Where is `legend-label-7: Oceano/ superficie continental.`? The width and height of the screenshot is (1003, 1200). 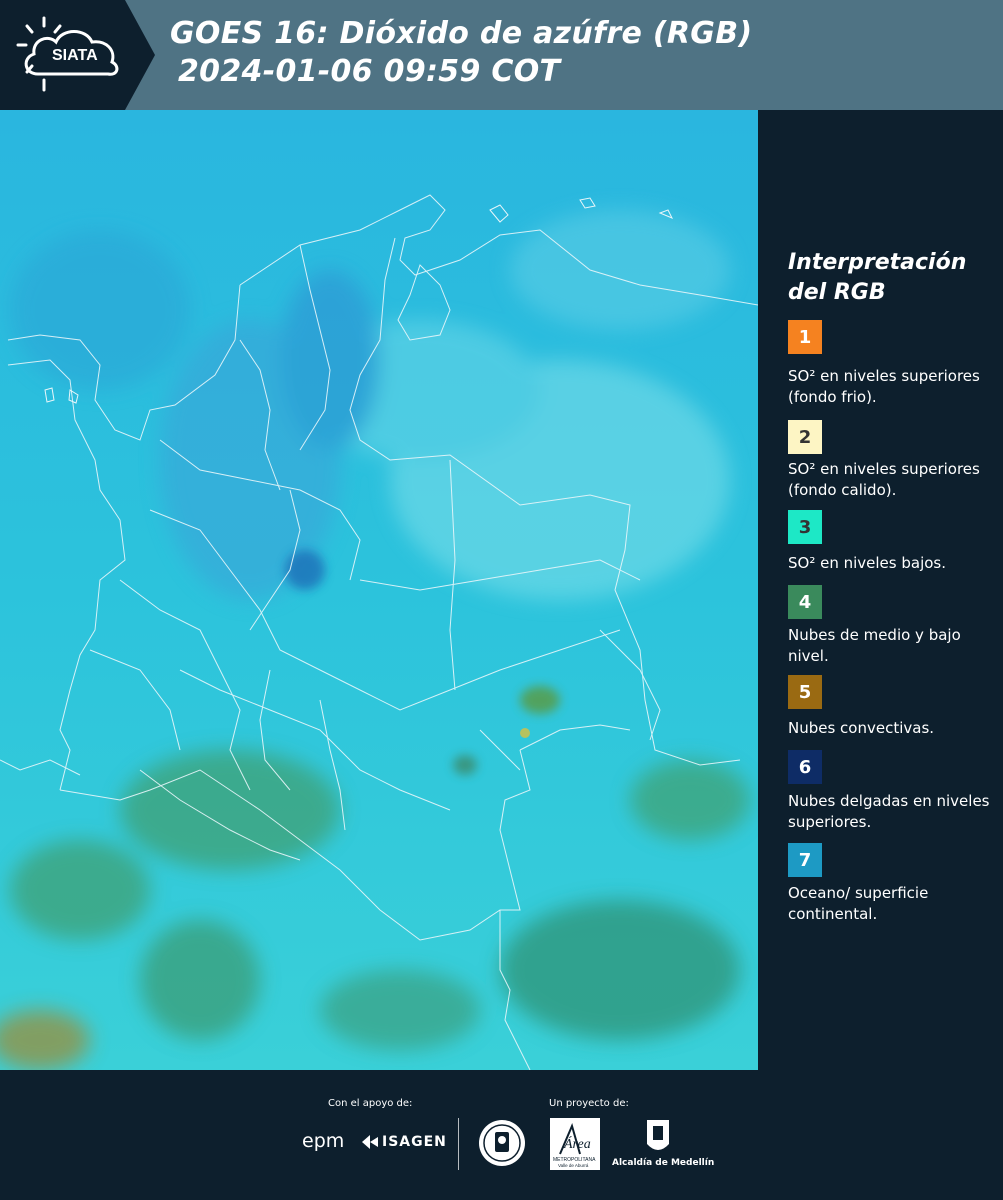 legend-label-7: Oceano/ superficie continental. is located at coordinates (858, 903).